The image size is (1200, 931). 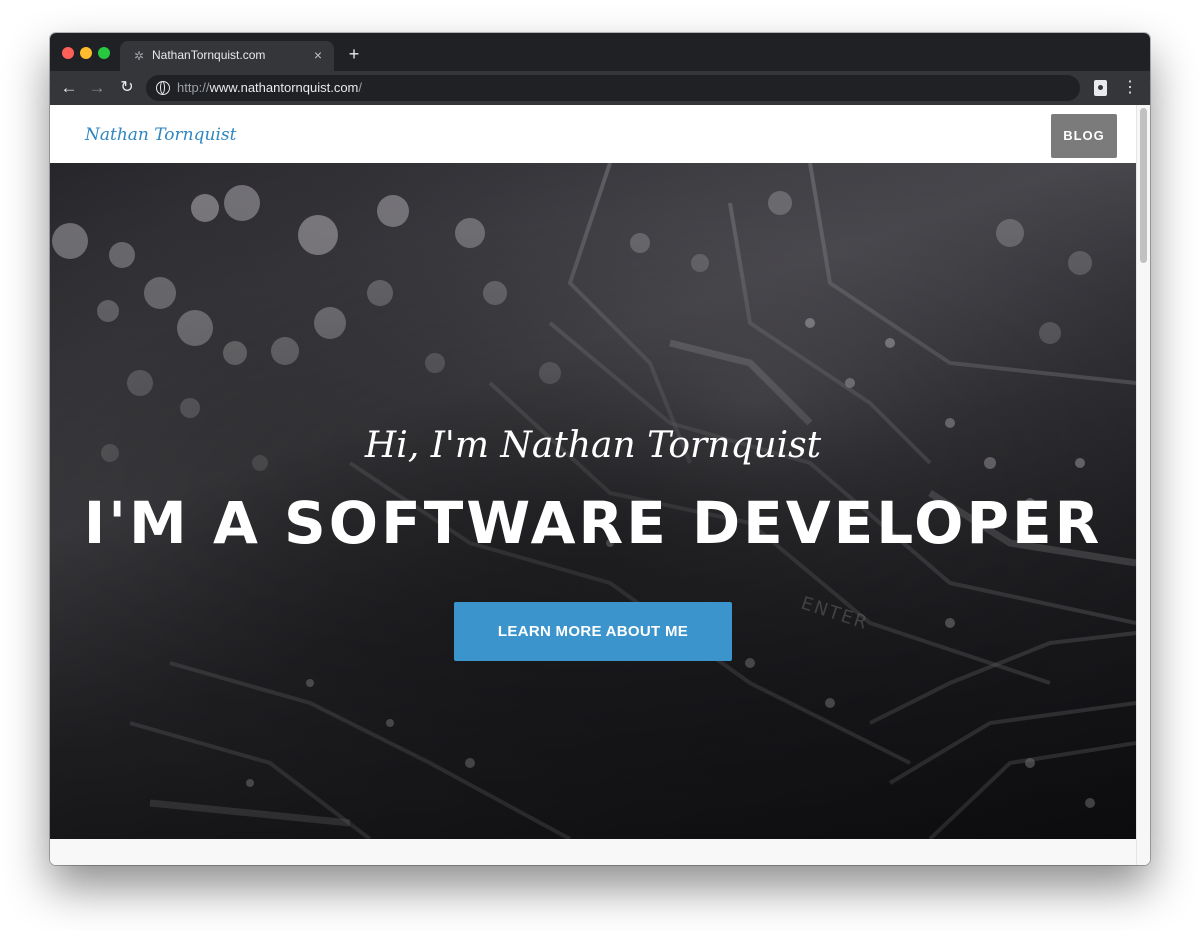 What do you see at coordinates (613, 88) in the screenshot?
I see `address-bar: http://www.nathantornquist.com/` at bounding box center [613, 88].